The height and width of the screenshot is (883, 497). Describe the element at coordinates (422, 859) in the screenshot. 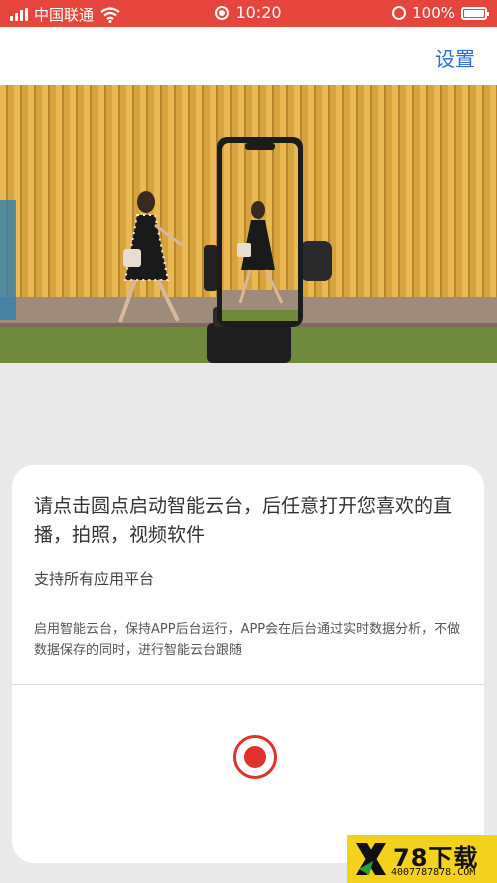

I see `watermark-logo: 78下载 4007787878.COM` at that location.